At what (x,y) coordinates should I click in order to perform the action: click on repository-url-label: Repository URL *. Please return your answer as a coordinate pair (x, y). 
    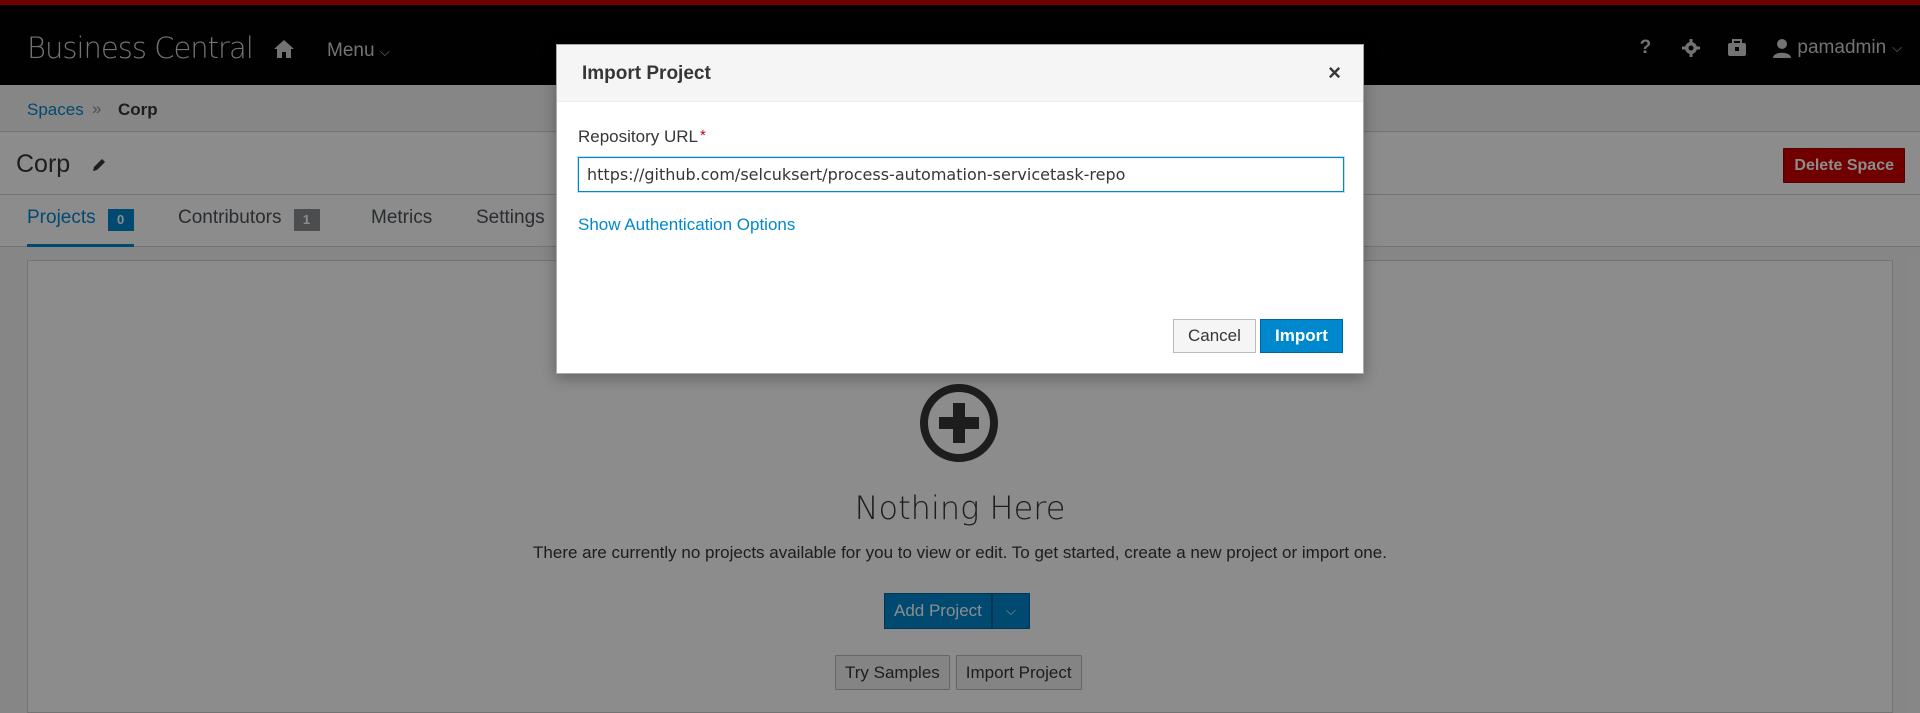
    Looking at the image, I should click on (642, 137).